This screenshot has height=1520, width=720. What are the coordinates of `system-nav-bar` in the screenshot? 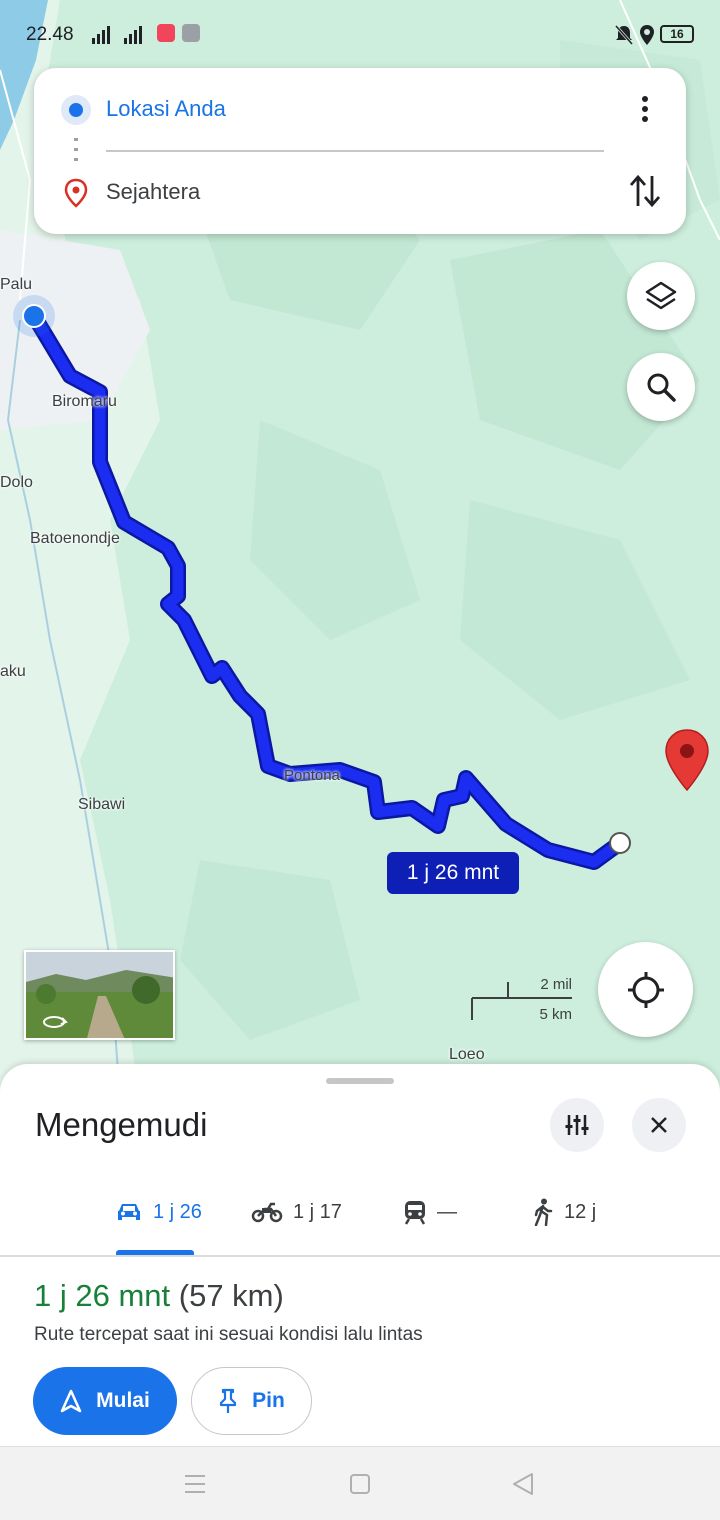 It's located at (360, 1483).